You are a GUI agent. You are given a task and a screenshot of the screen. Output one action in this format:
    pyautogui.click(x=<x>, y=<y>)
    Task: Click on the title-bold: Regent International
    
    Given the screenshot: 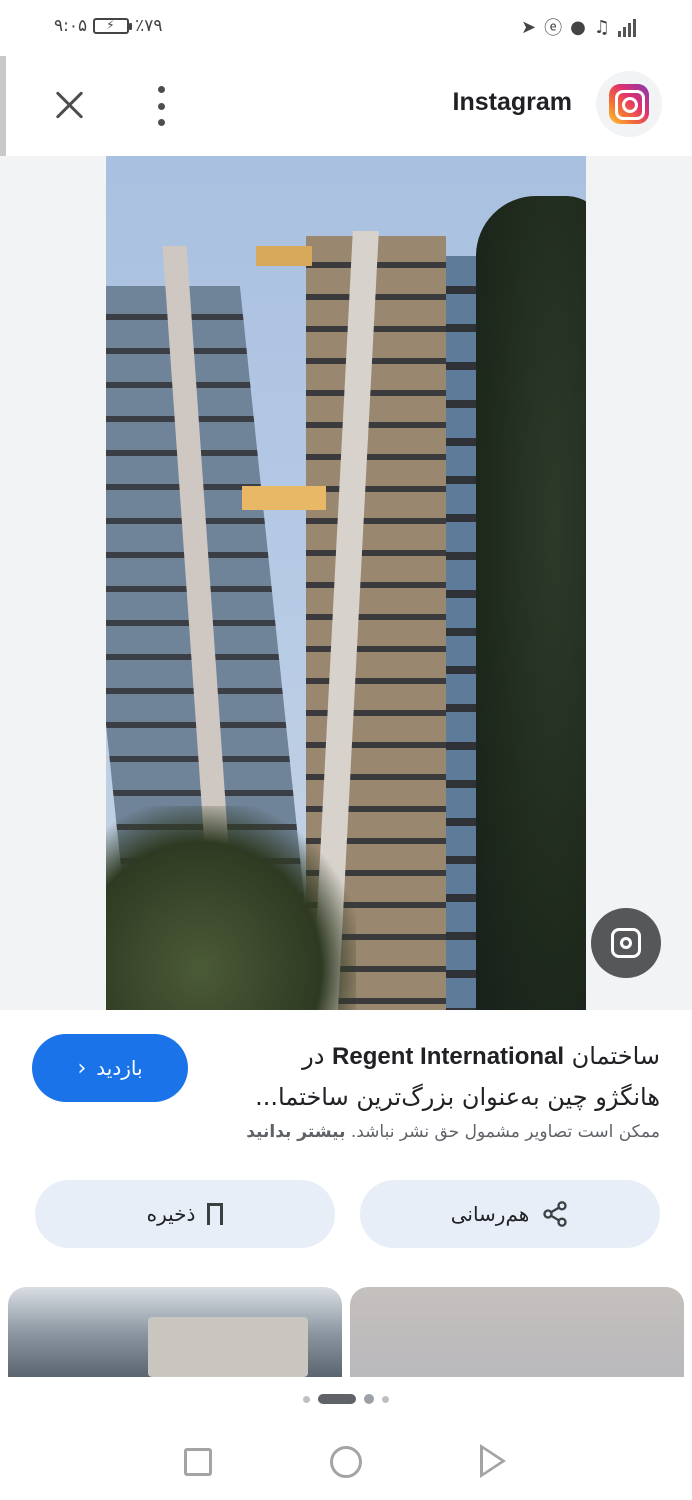 What is the action you would take?
    pyautogui.click(x=448, y=1056)
    